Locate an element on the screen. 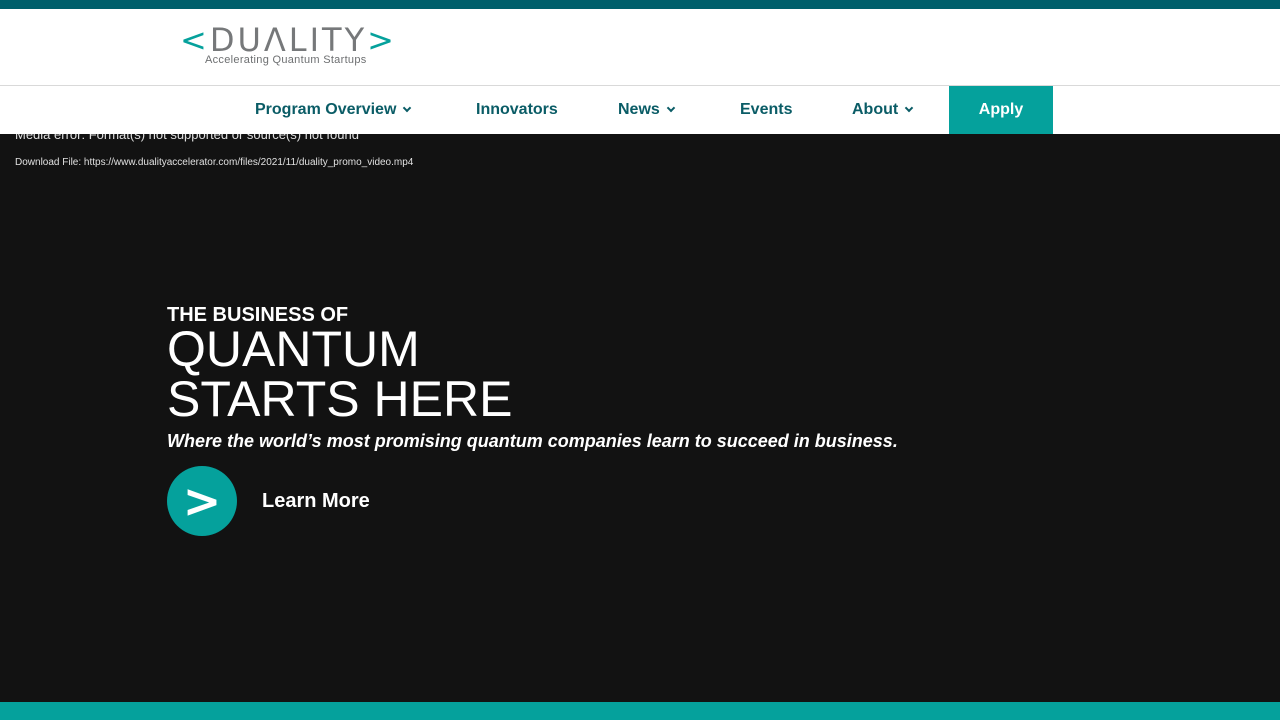 The height and width of the screenshot is (720, 1280). nav-item-news: News is located at coordinates (647, 110).